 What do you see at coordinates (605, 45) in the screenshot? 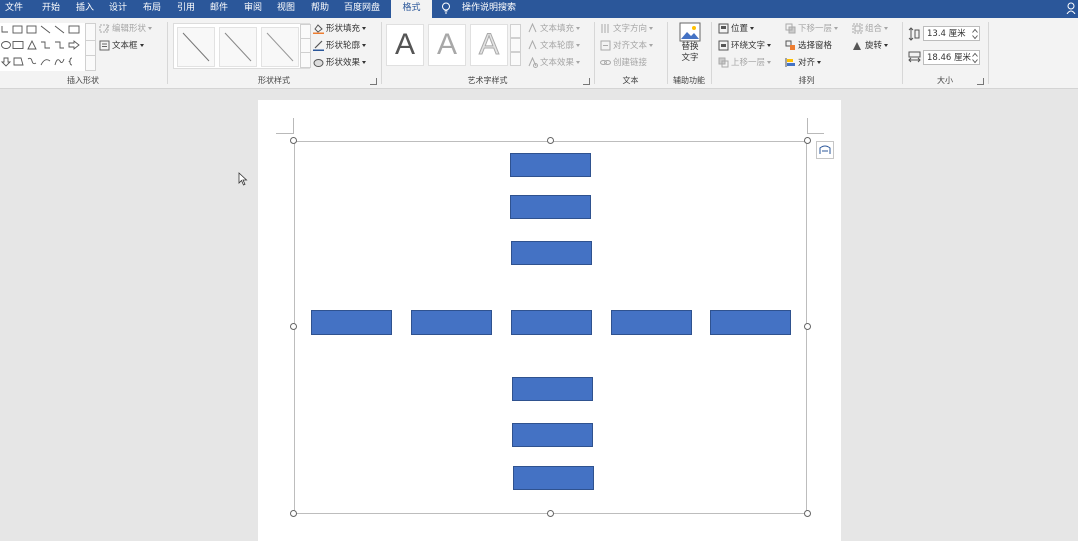
I see `align-text-icon` at bounding box center [605, 45].